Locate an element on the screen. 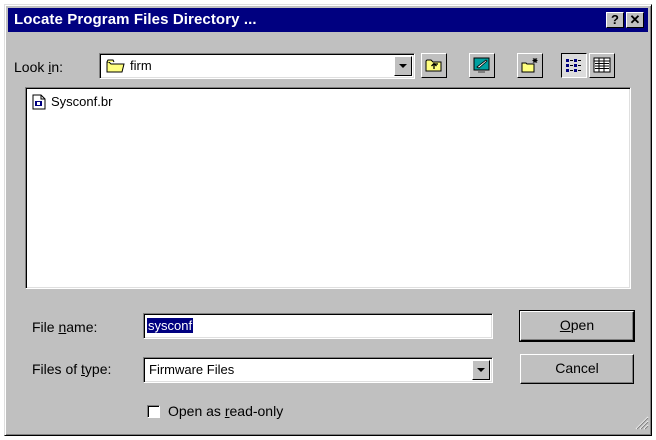 This screenshot has width=656, height=440. list-view-icon is located at coordinates (574, 66).